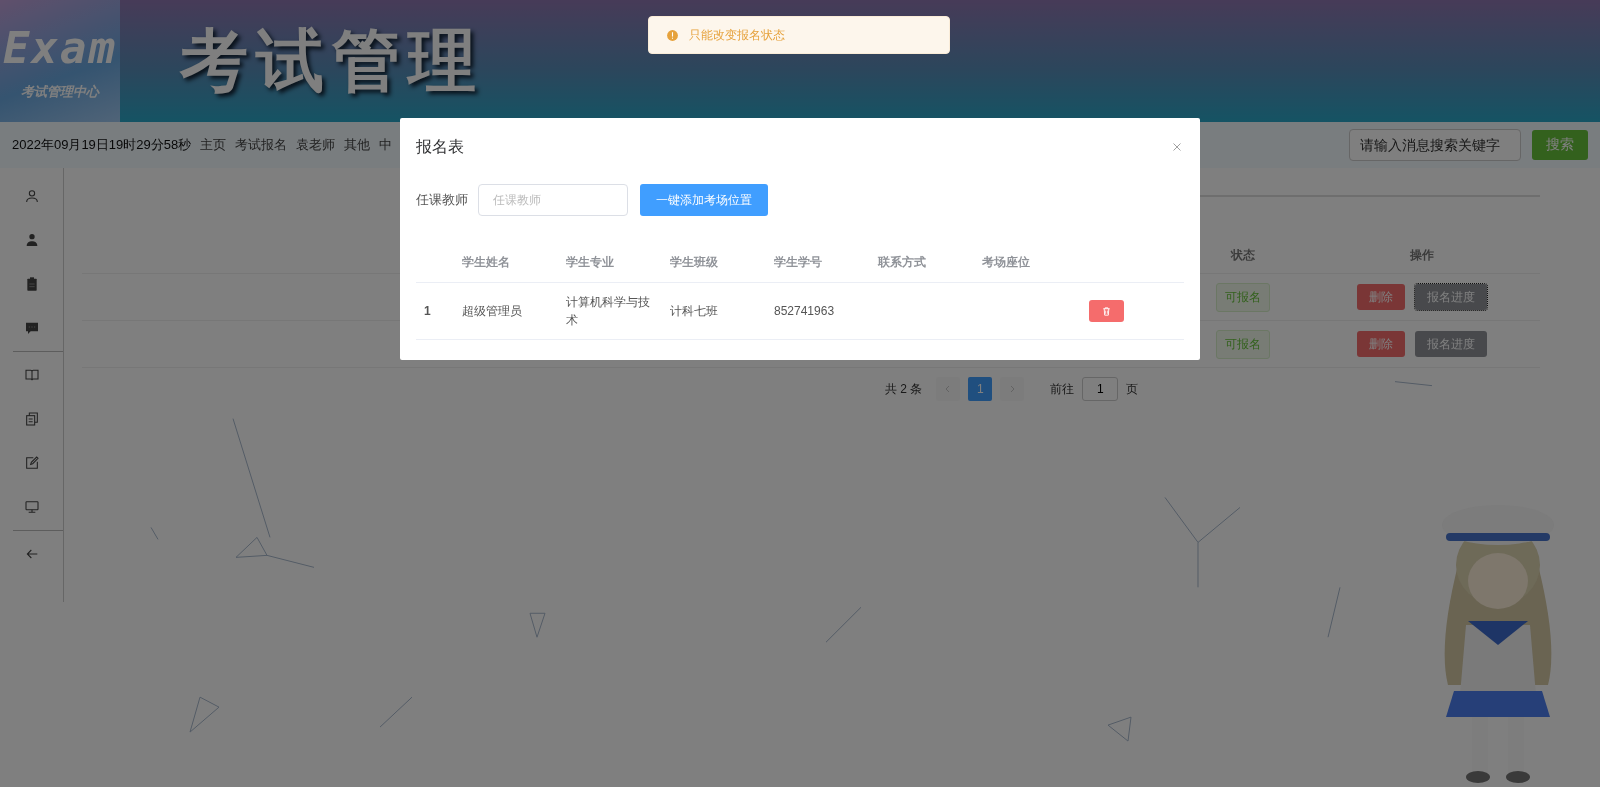 This screenshot has height=787, width=1600. What do you see at coordinates (590, 262) in the screenshot?
I see `column-header: 学生专业` at bounding box center [590, 262].